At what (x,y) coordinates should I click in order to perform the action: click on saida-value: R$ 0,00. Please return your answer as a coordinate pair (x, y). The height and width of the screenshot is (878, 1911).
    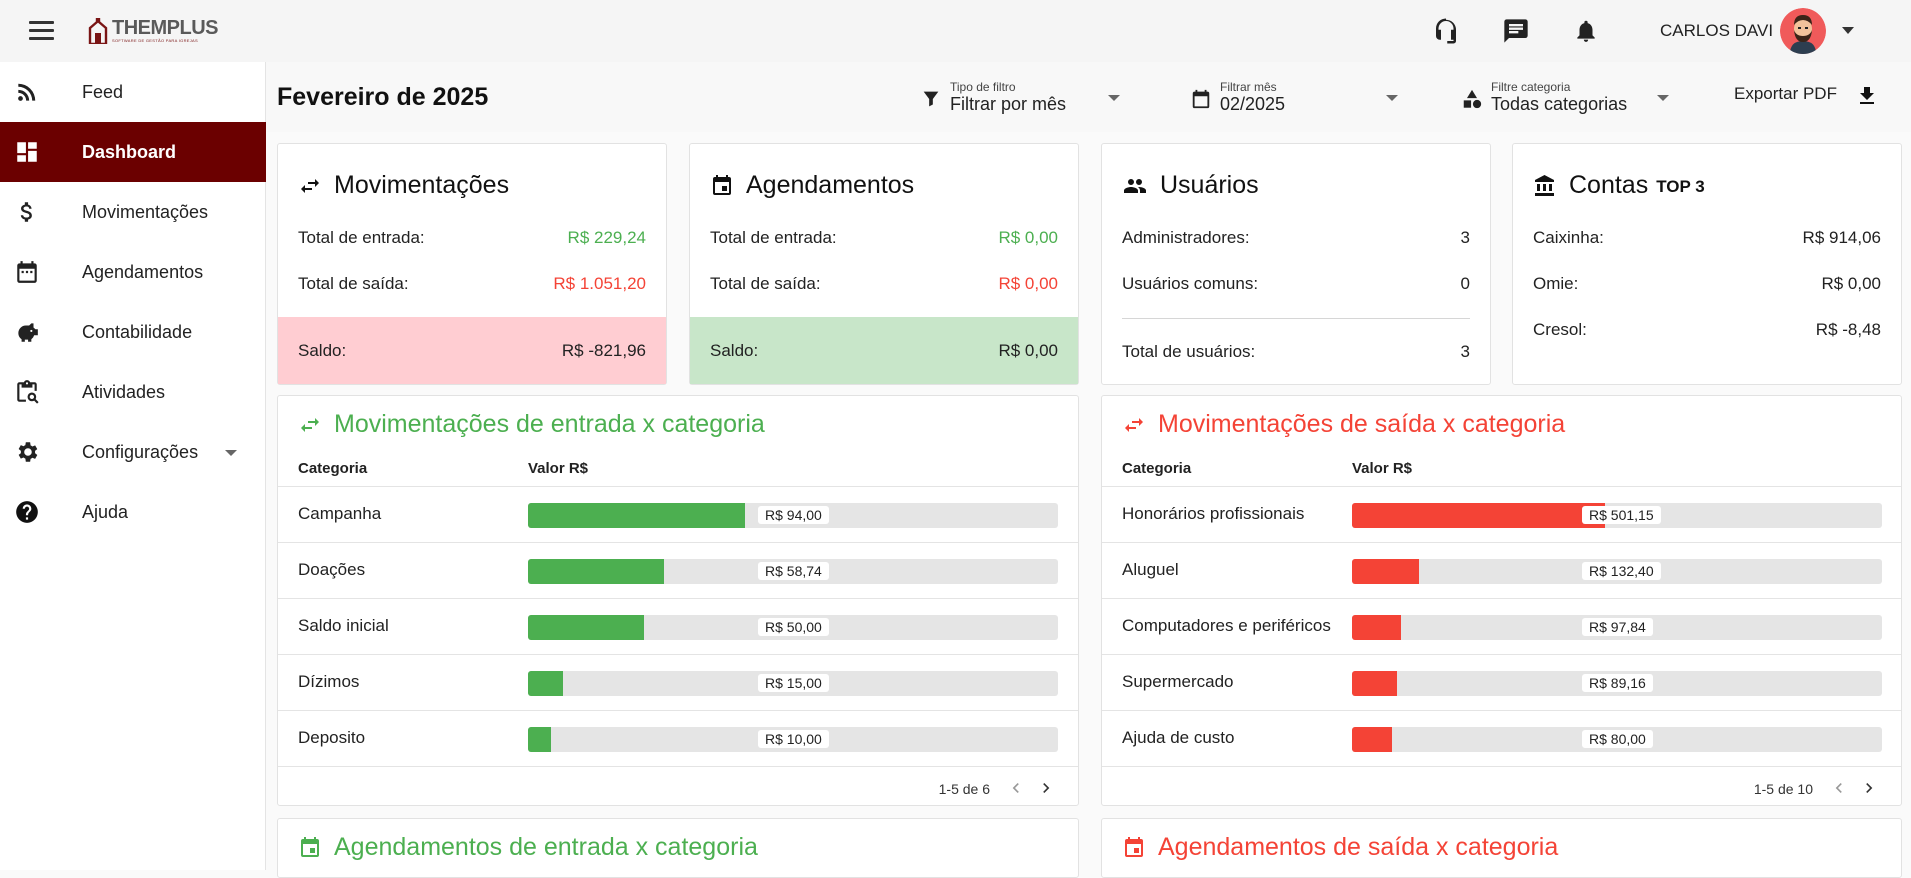
    Looking at the image, I should click on (1028, 283).